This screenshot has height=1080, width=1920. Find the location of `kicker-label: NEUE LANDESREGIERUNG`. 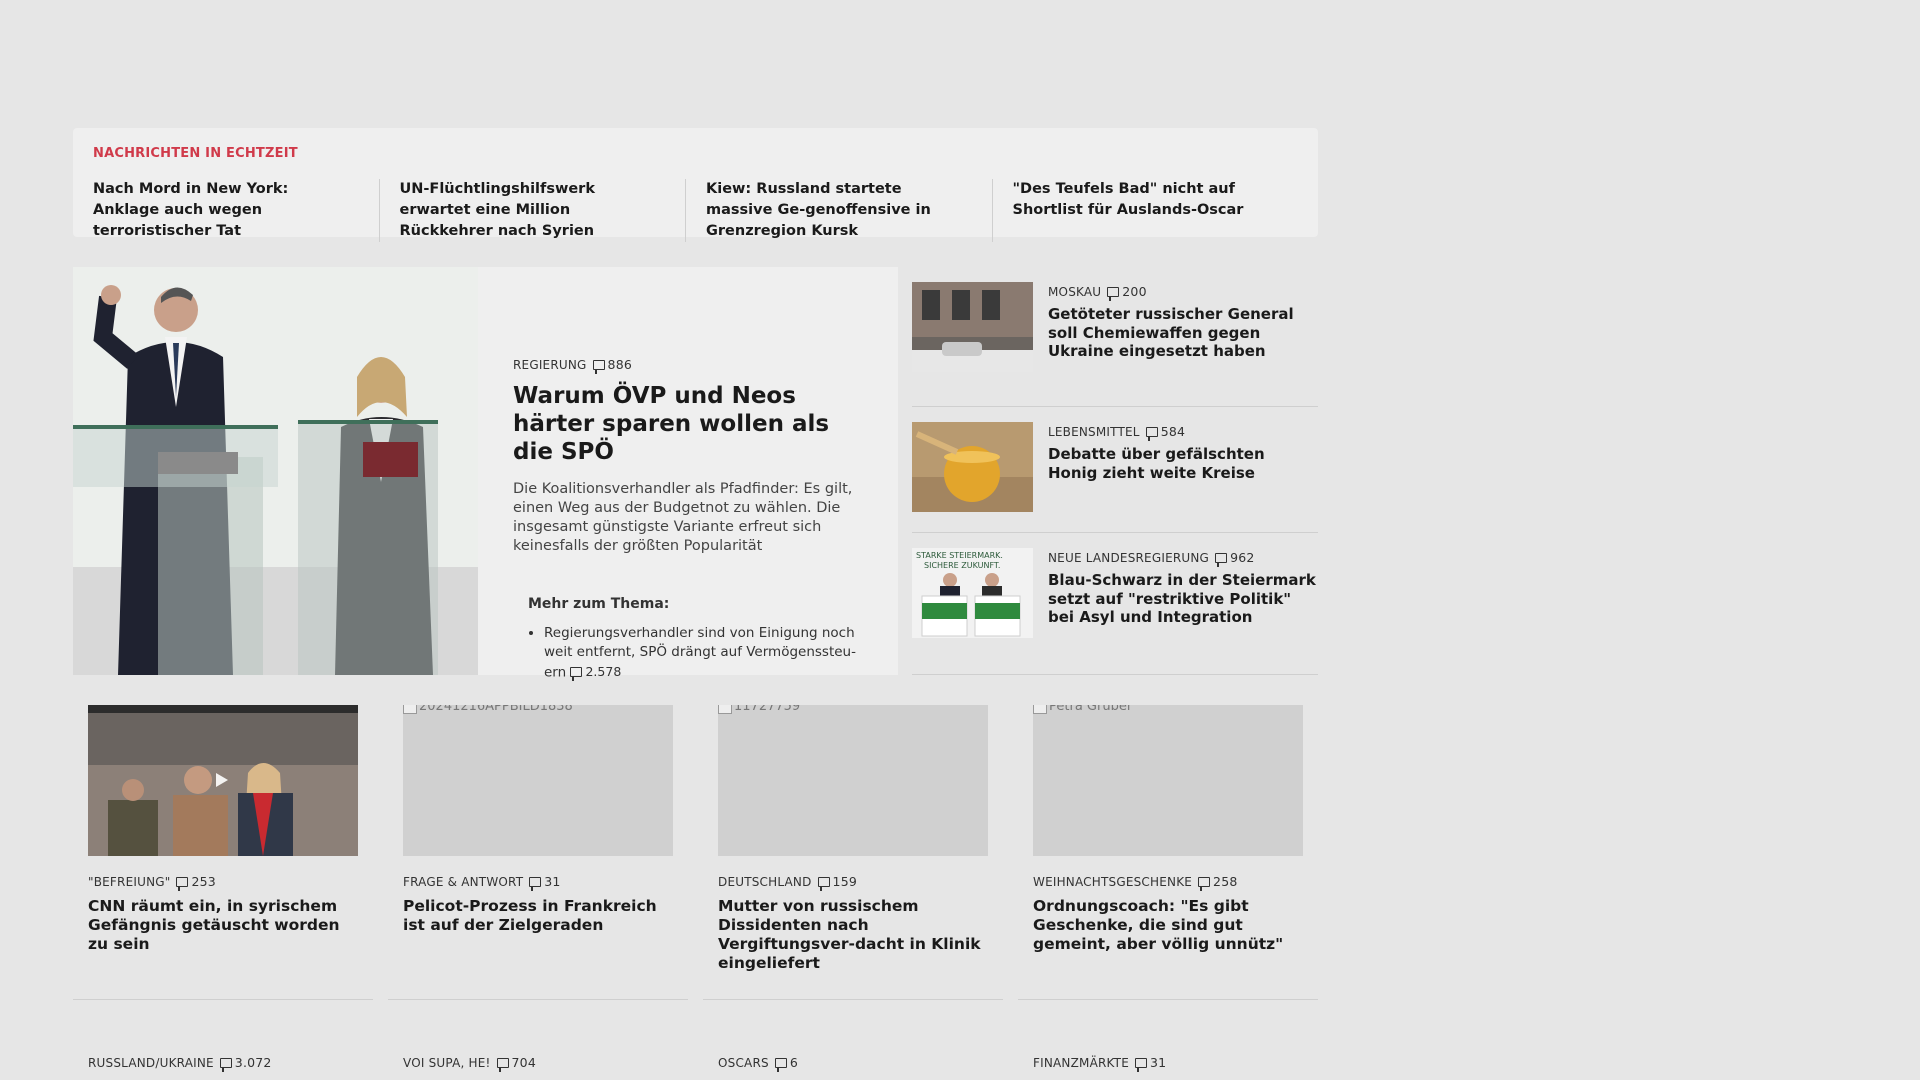

kicker-label: NEUE LANDESREGIERUNG is located at coordinates (1129, 557).